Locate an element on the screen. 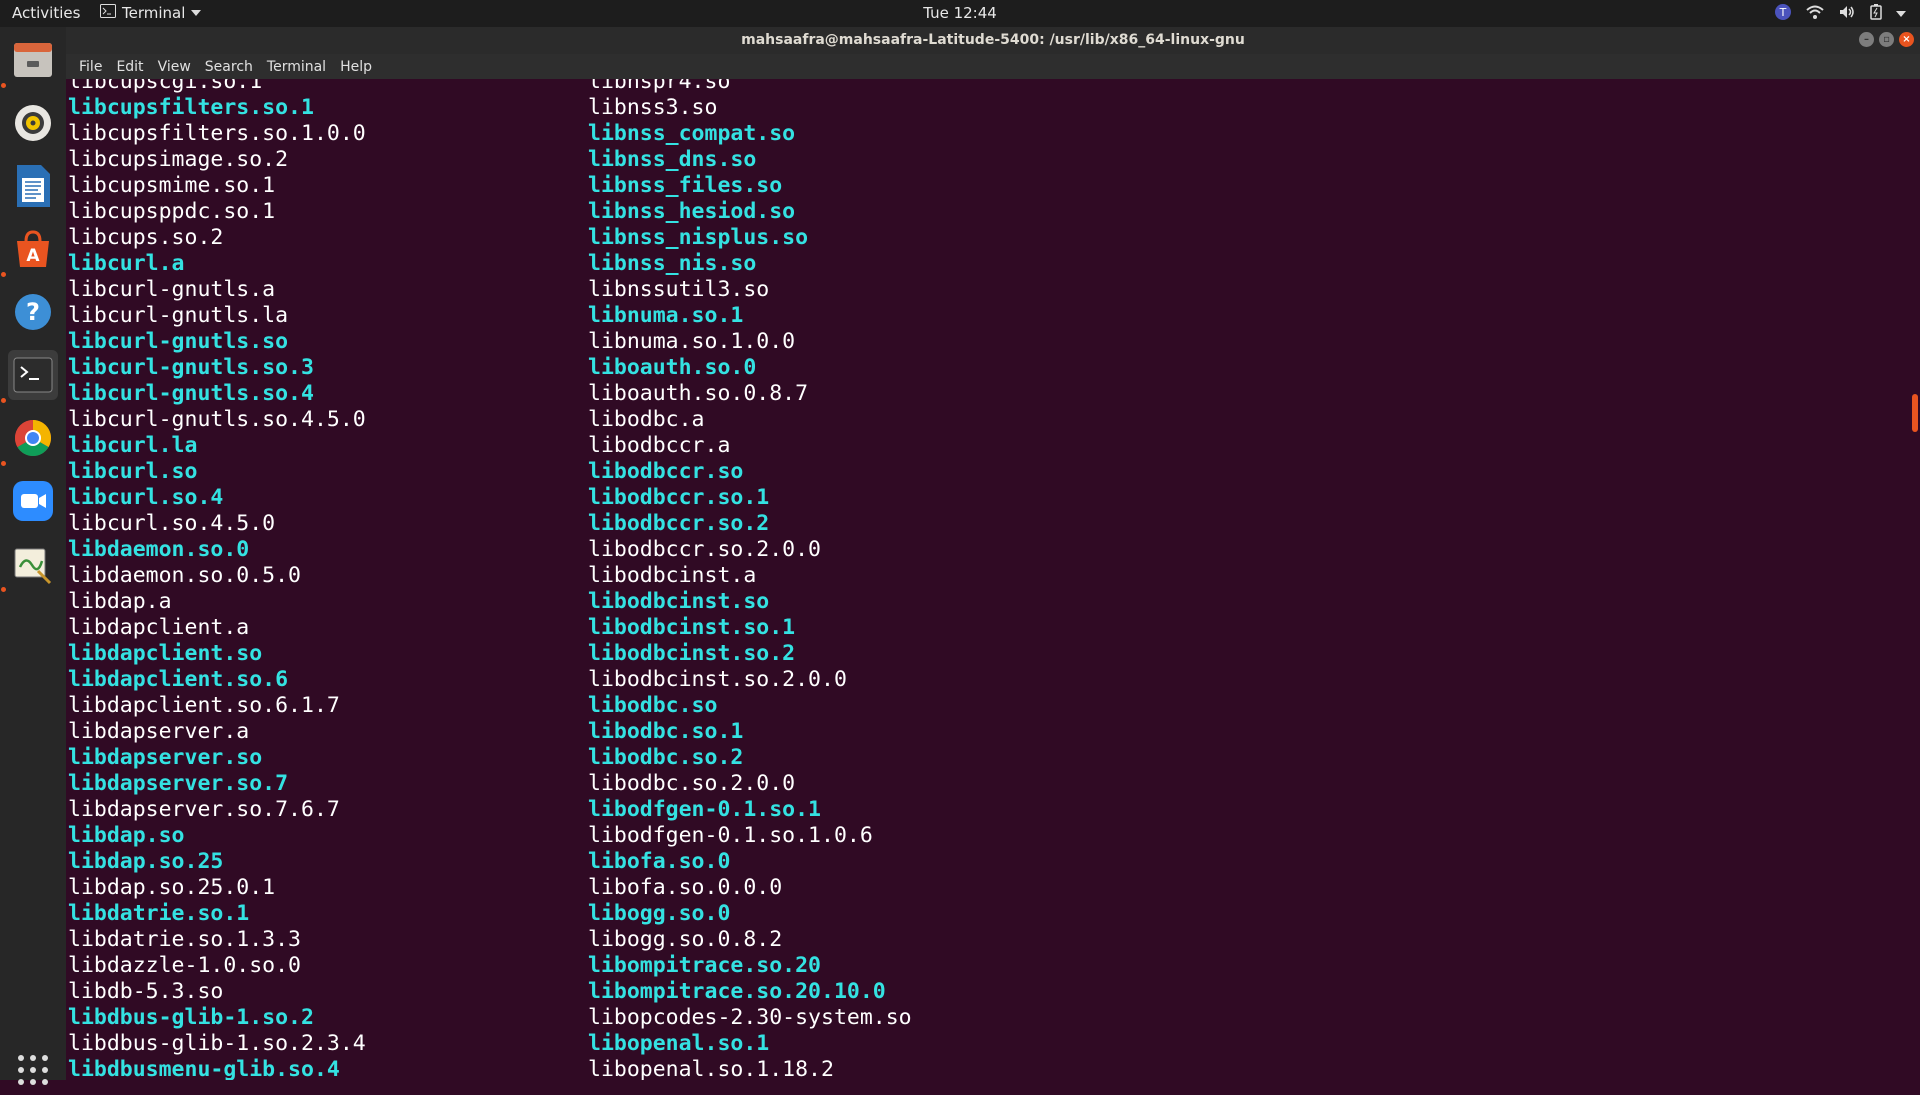  window-controls: – ▫ × is located at coordinates (1886, 39).